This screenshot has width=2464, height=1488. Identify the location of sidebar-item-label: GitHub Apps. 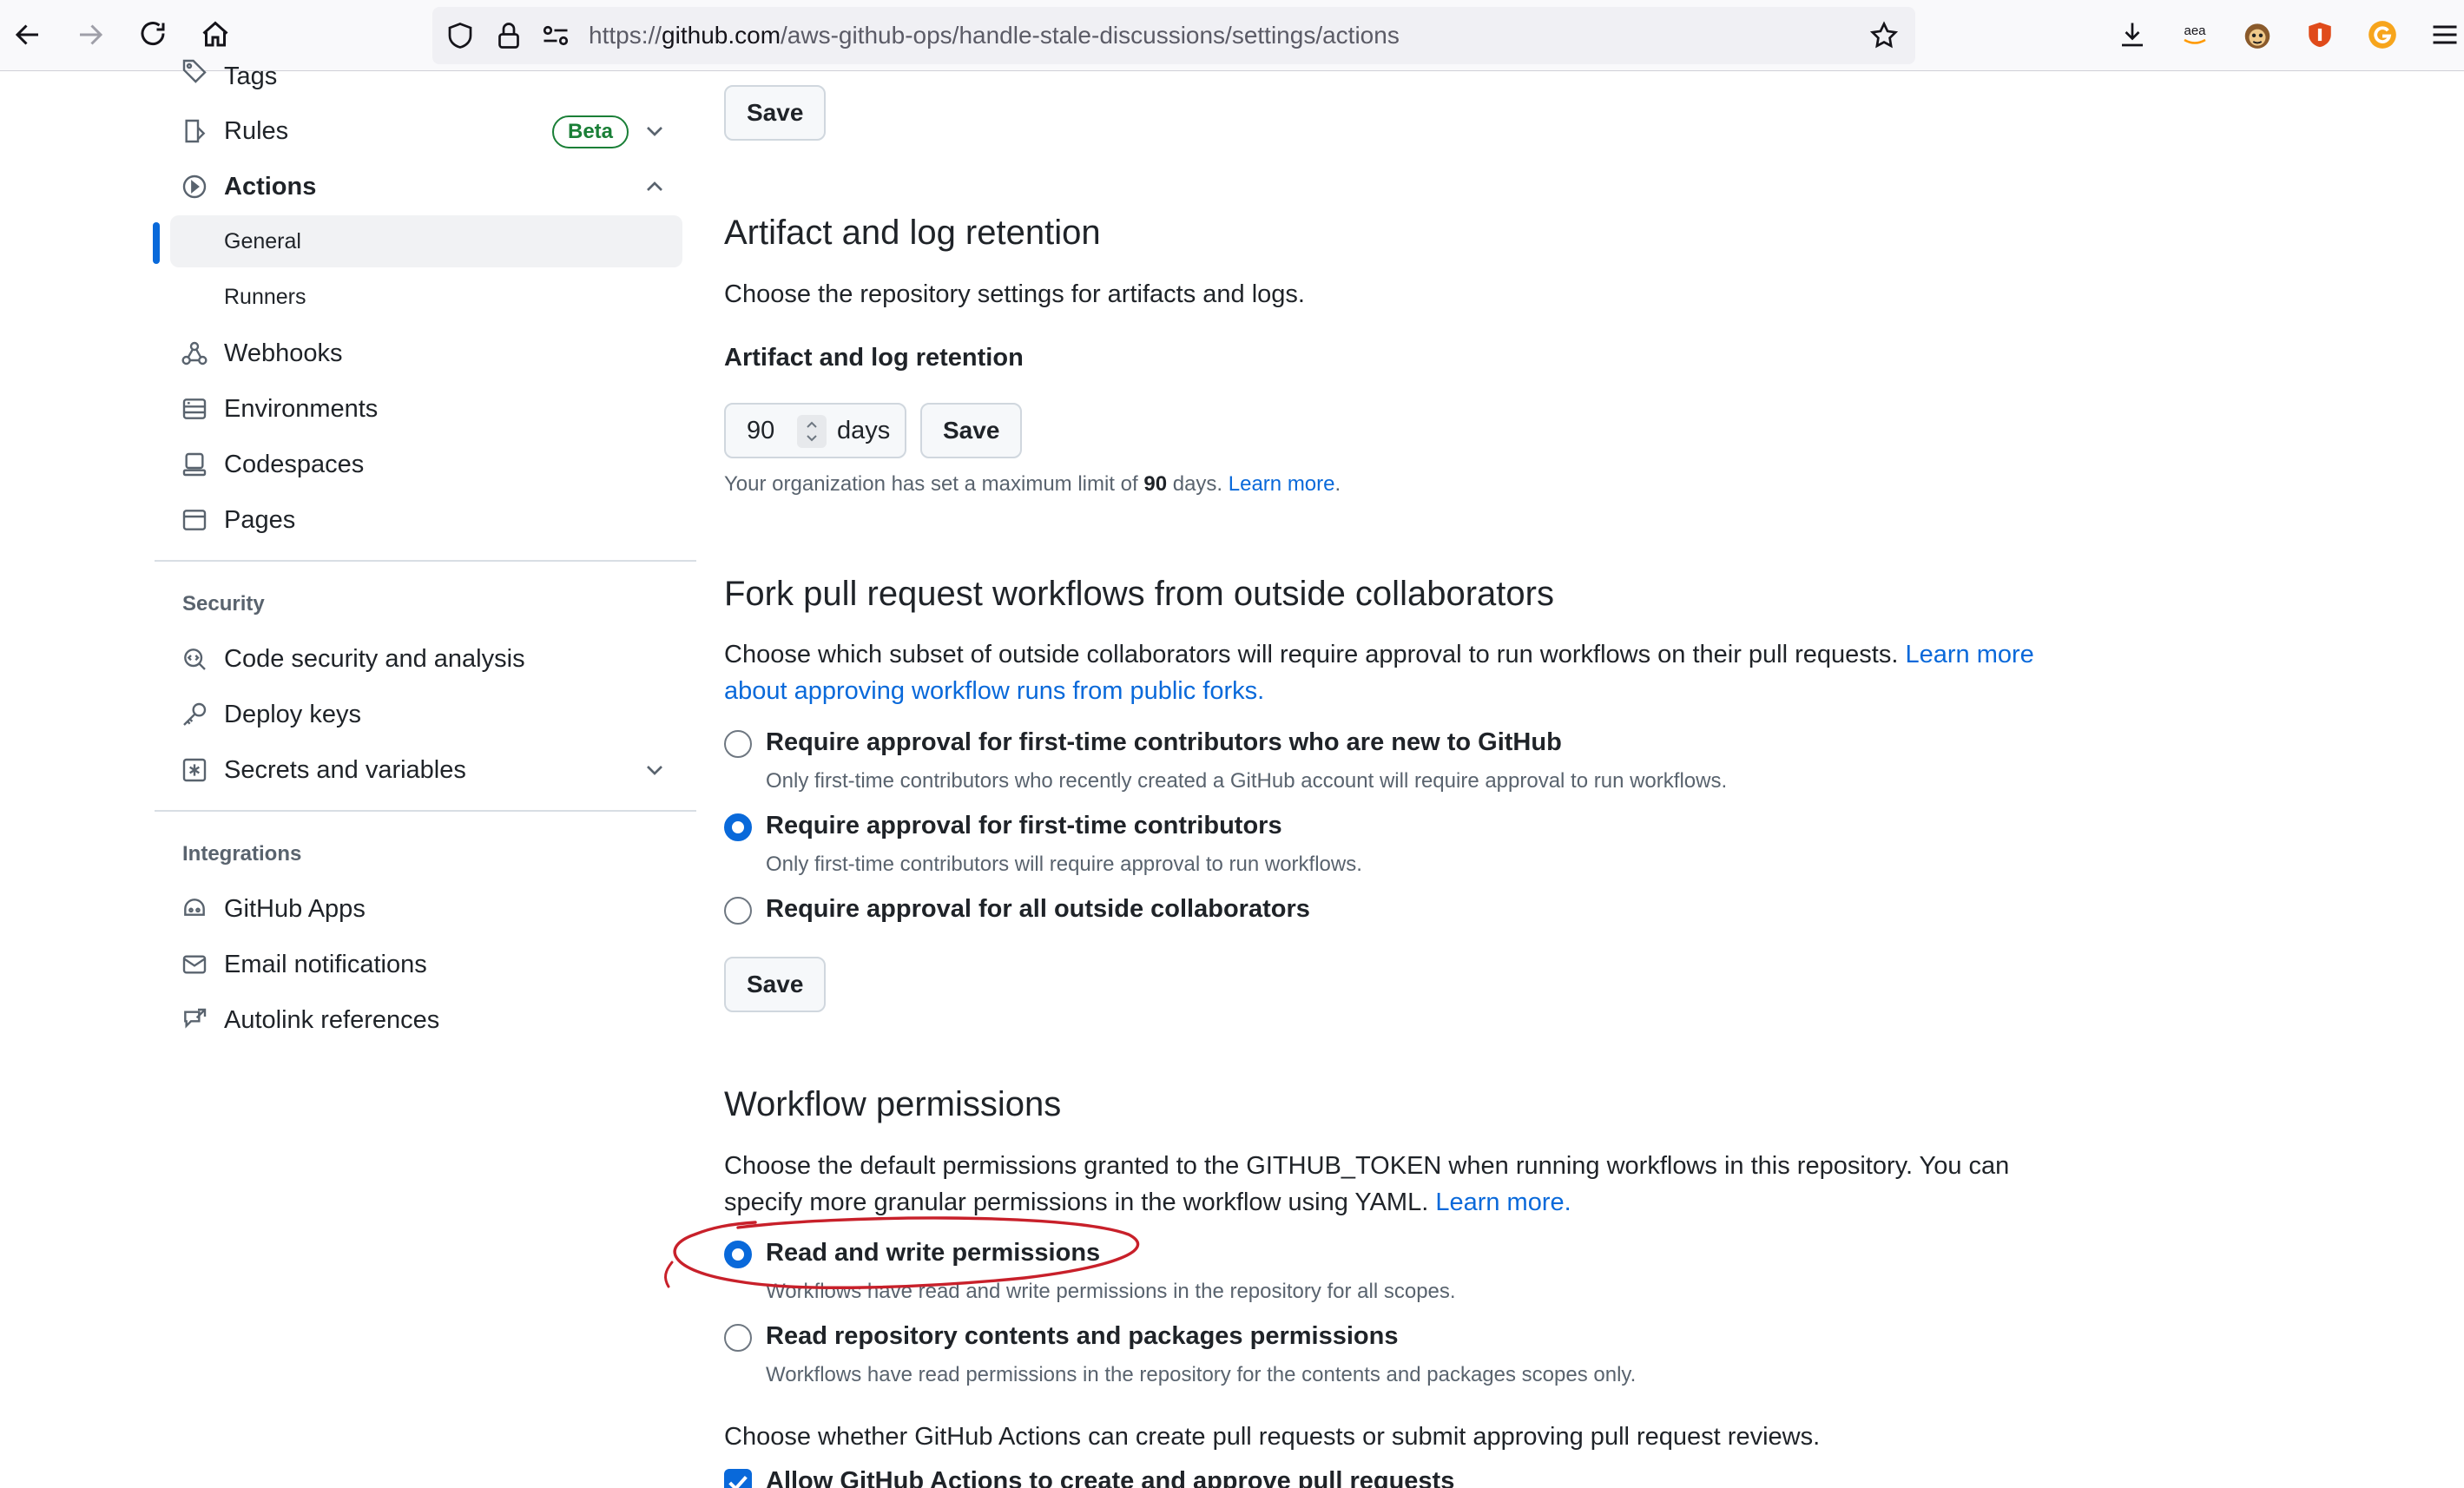
(295, 909).